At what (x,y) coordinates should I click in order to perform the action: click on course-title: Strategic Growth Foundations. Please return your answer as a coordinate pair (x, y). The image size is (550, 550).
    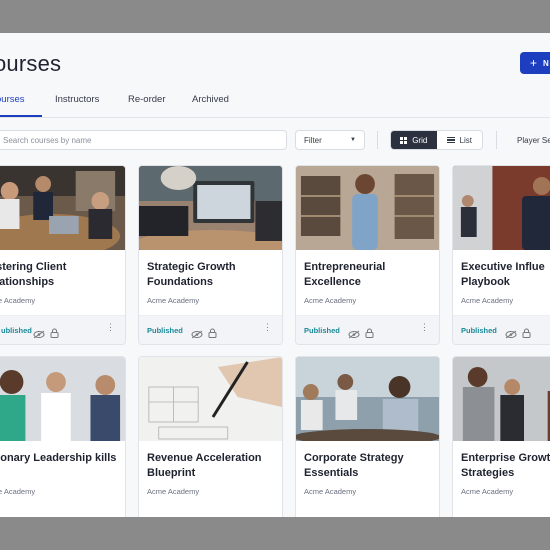
    Looking at the image, I should click on (191, 274).